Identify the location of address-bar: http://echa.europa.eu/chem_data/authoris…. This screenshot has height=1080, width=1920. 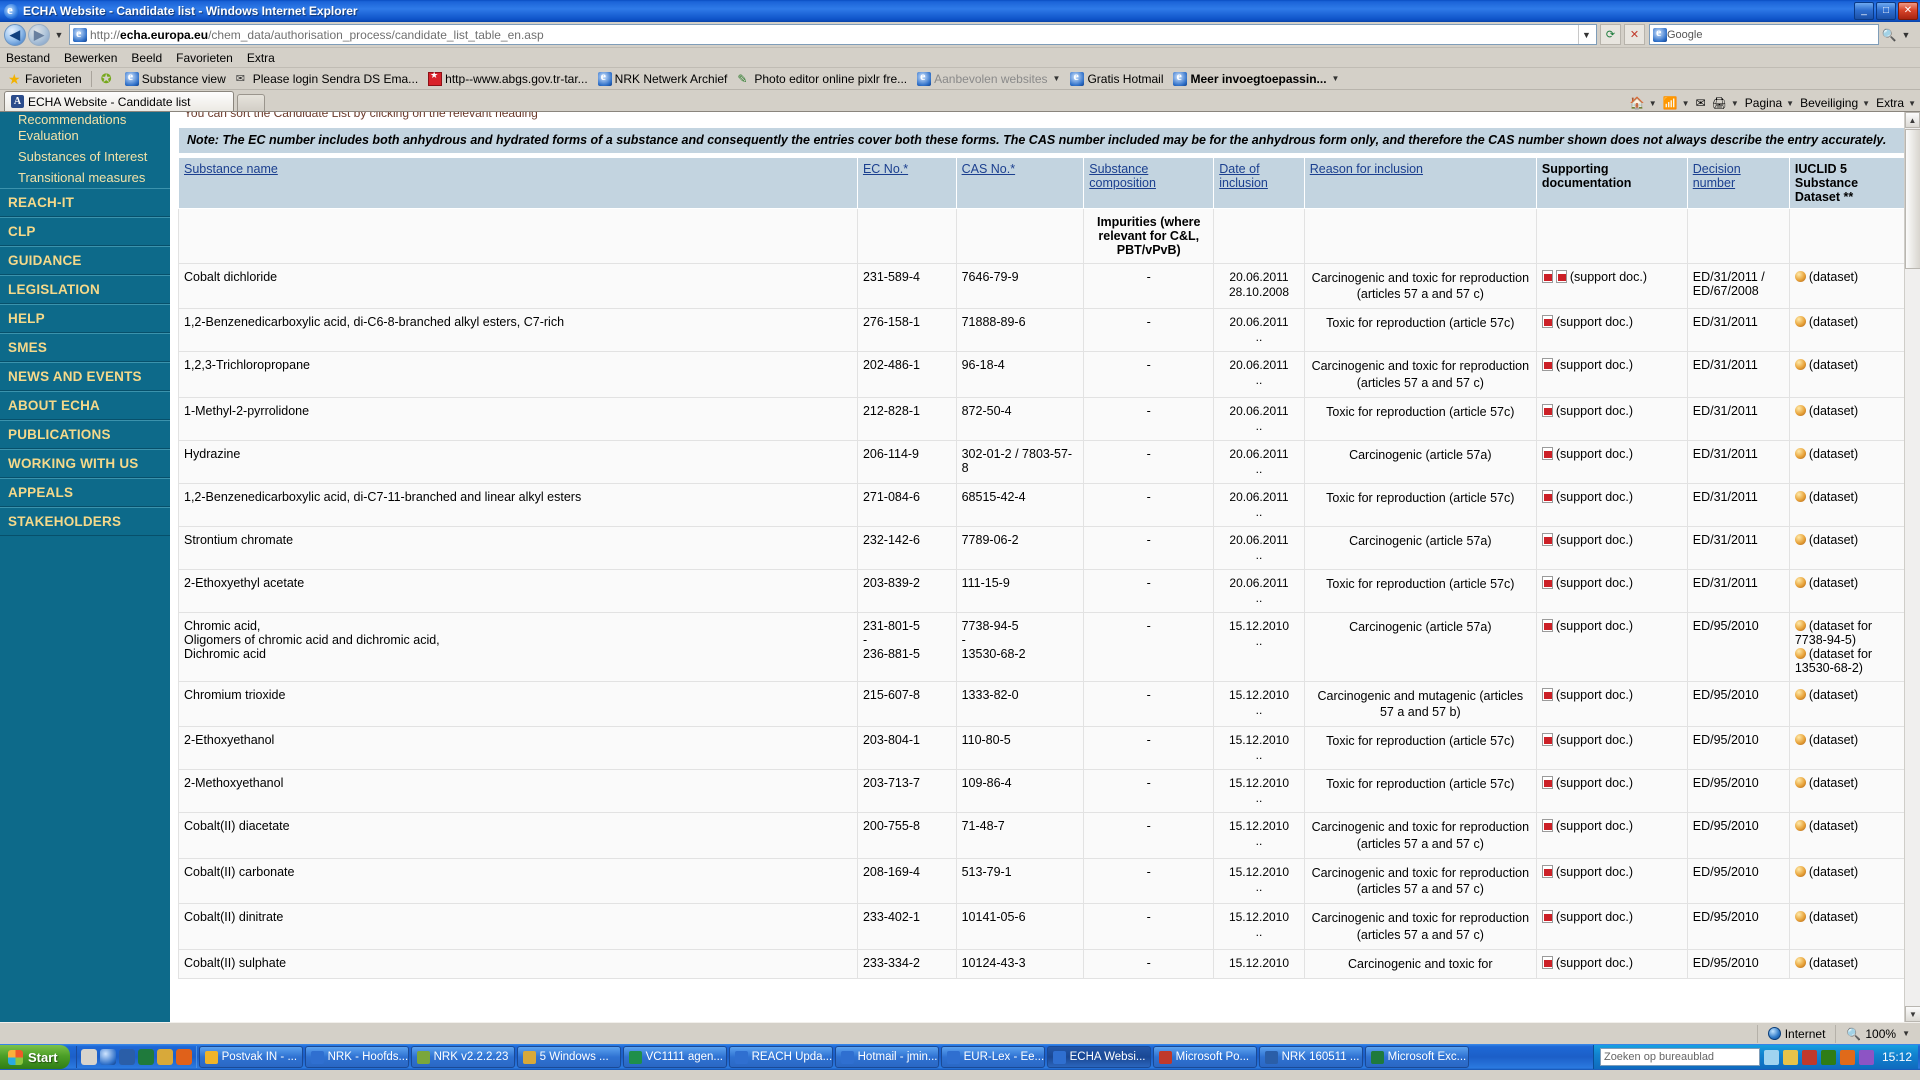
(833, 34).